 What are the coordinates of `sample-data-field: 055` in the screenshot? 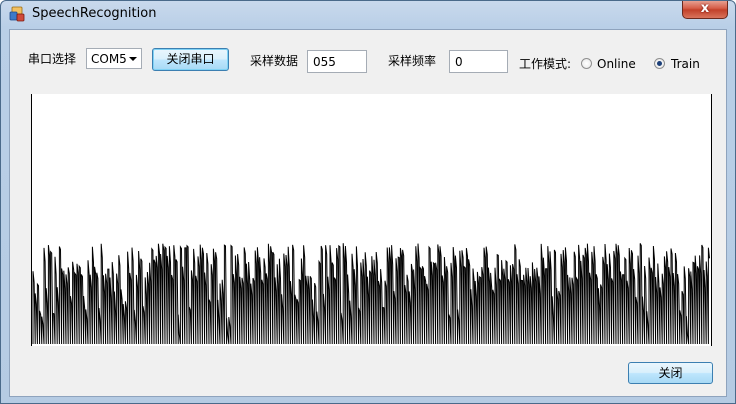 It's located at (337, 61).